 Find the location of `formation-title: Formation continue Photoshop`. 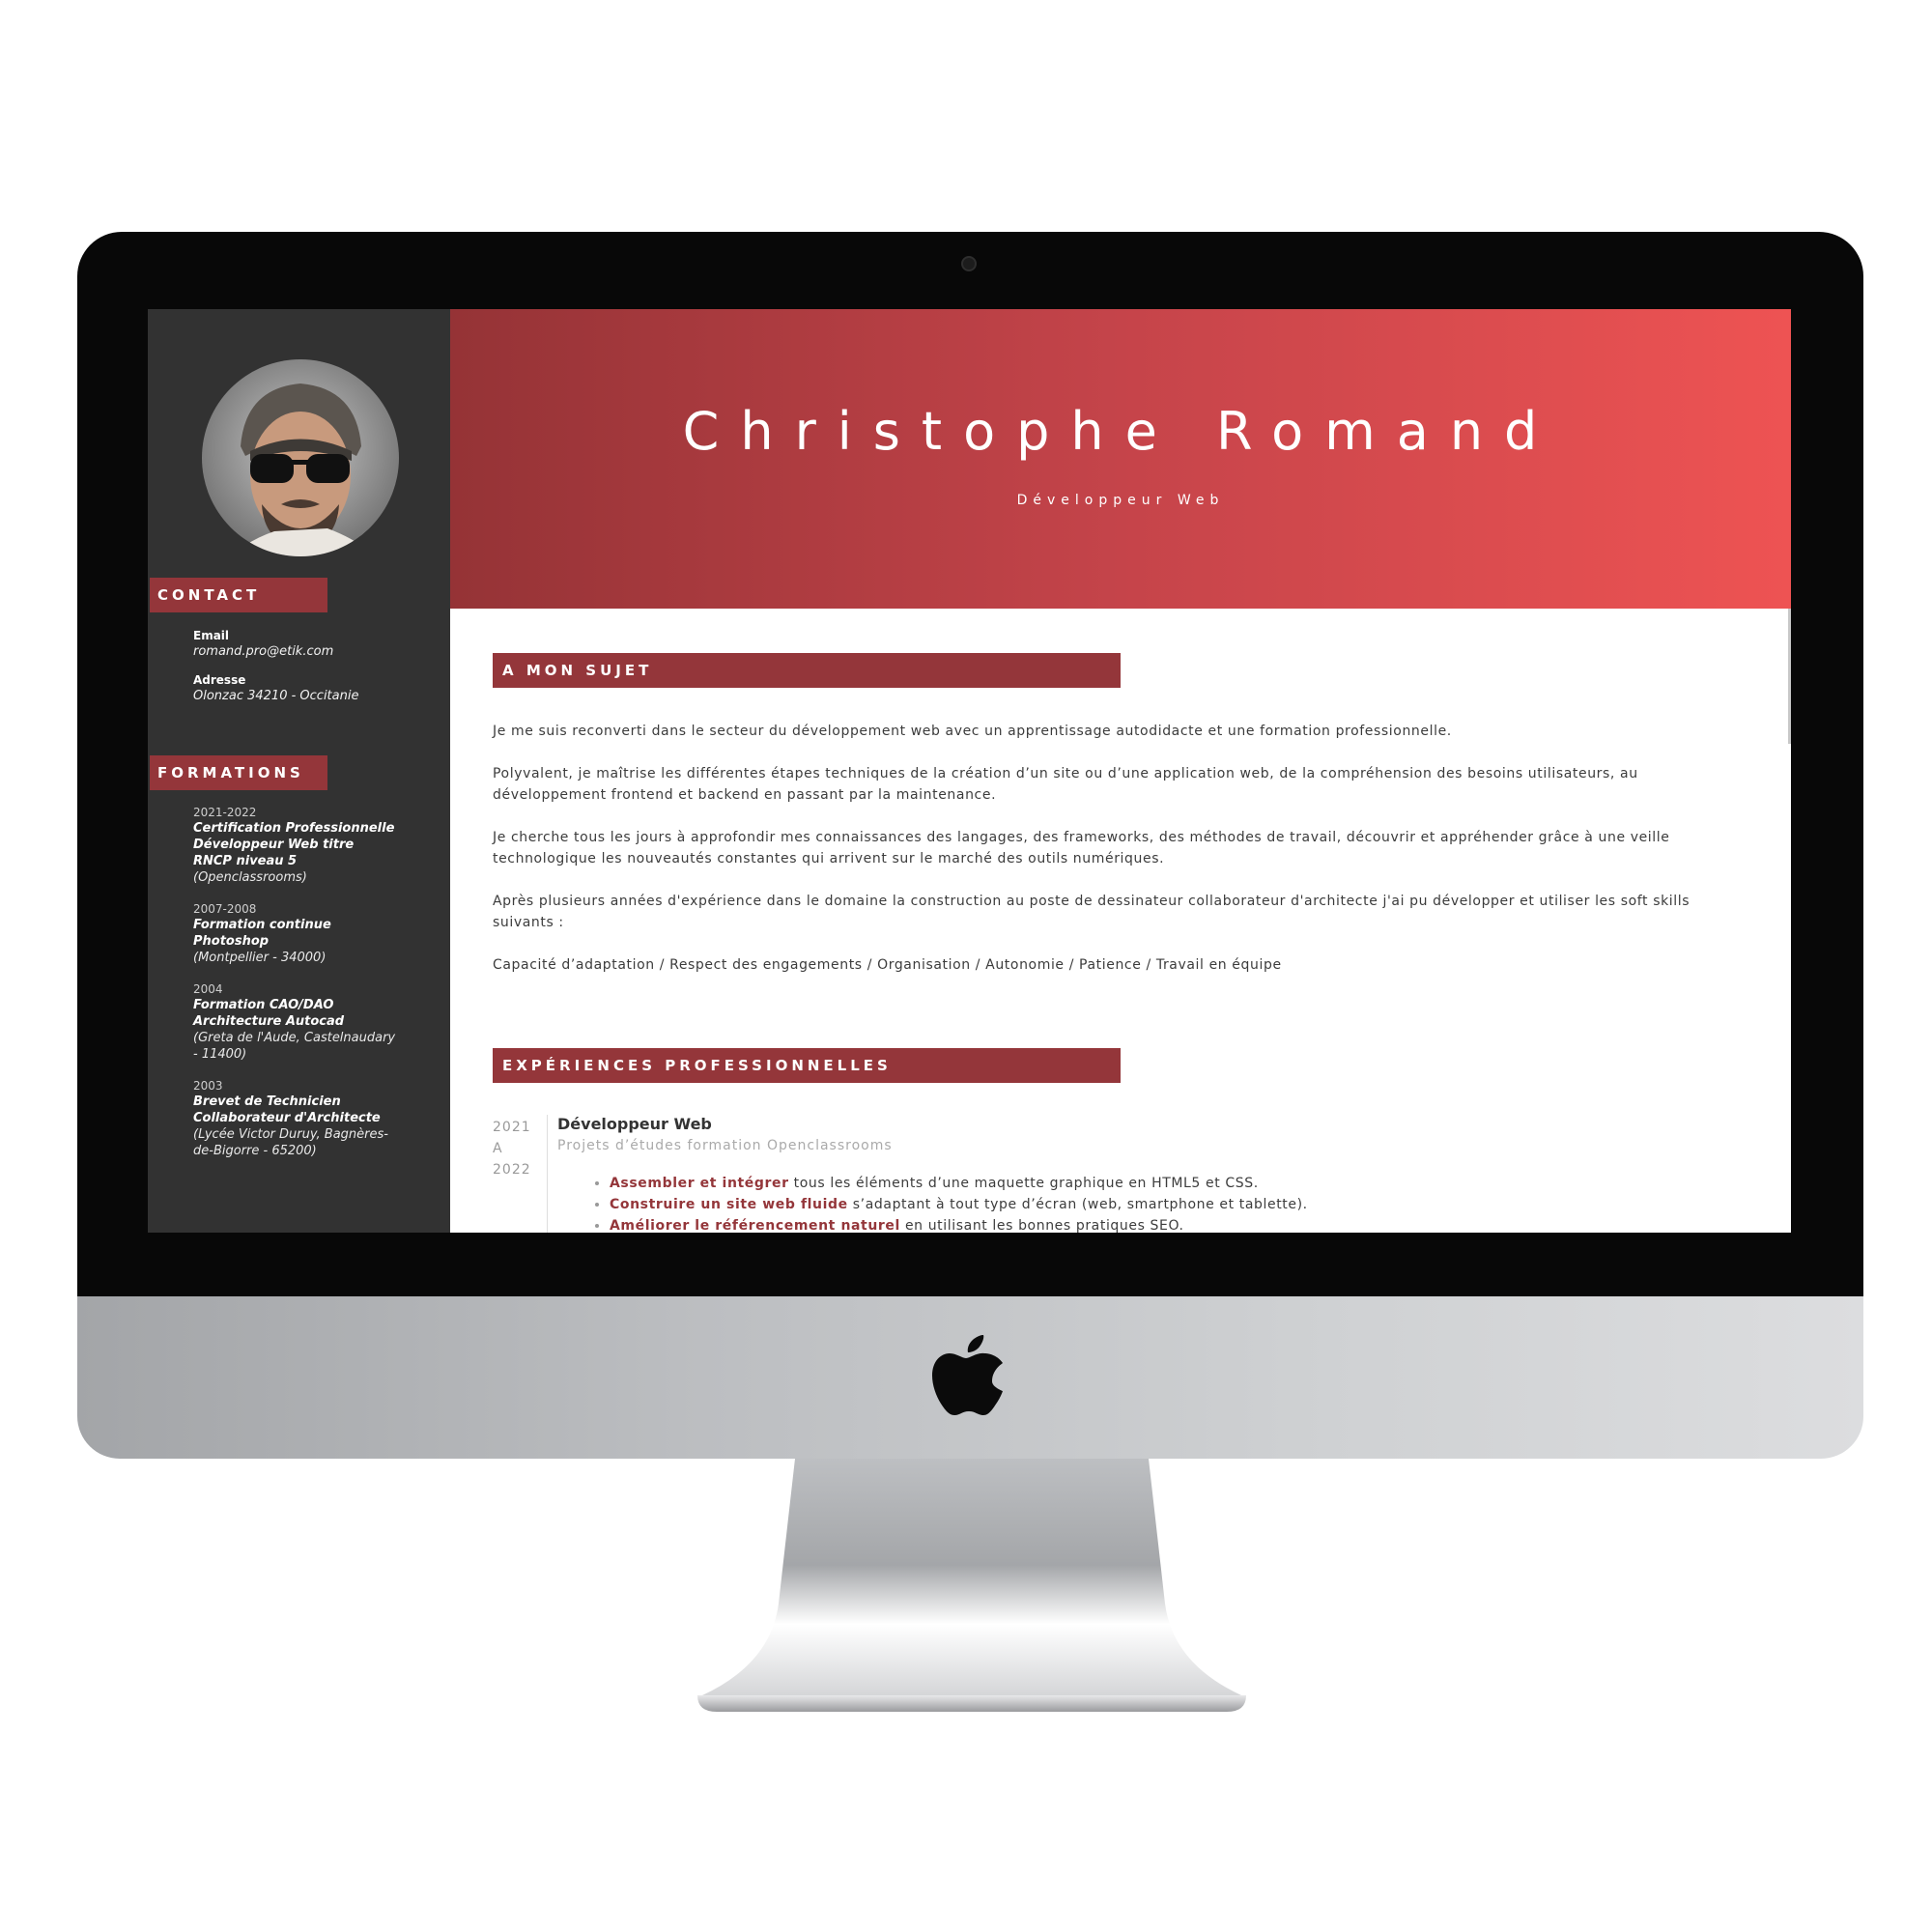

formation-title: Formation continue Photoshop is located at coordinates (262, 933).